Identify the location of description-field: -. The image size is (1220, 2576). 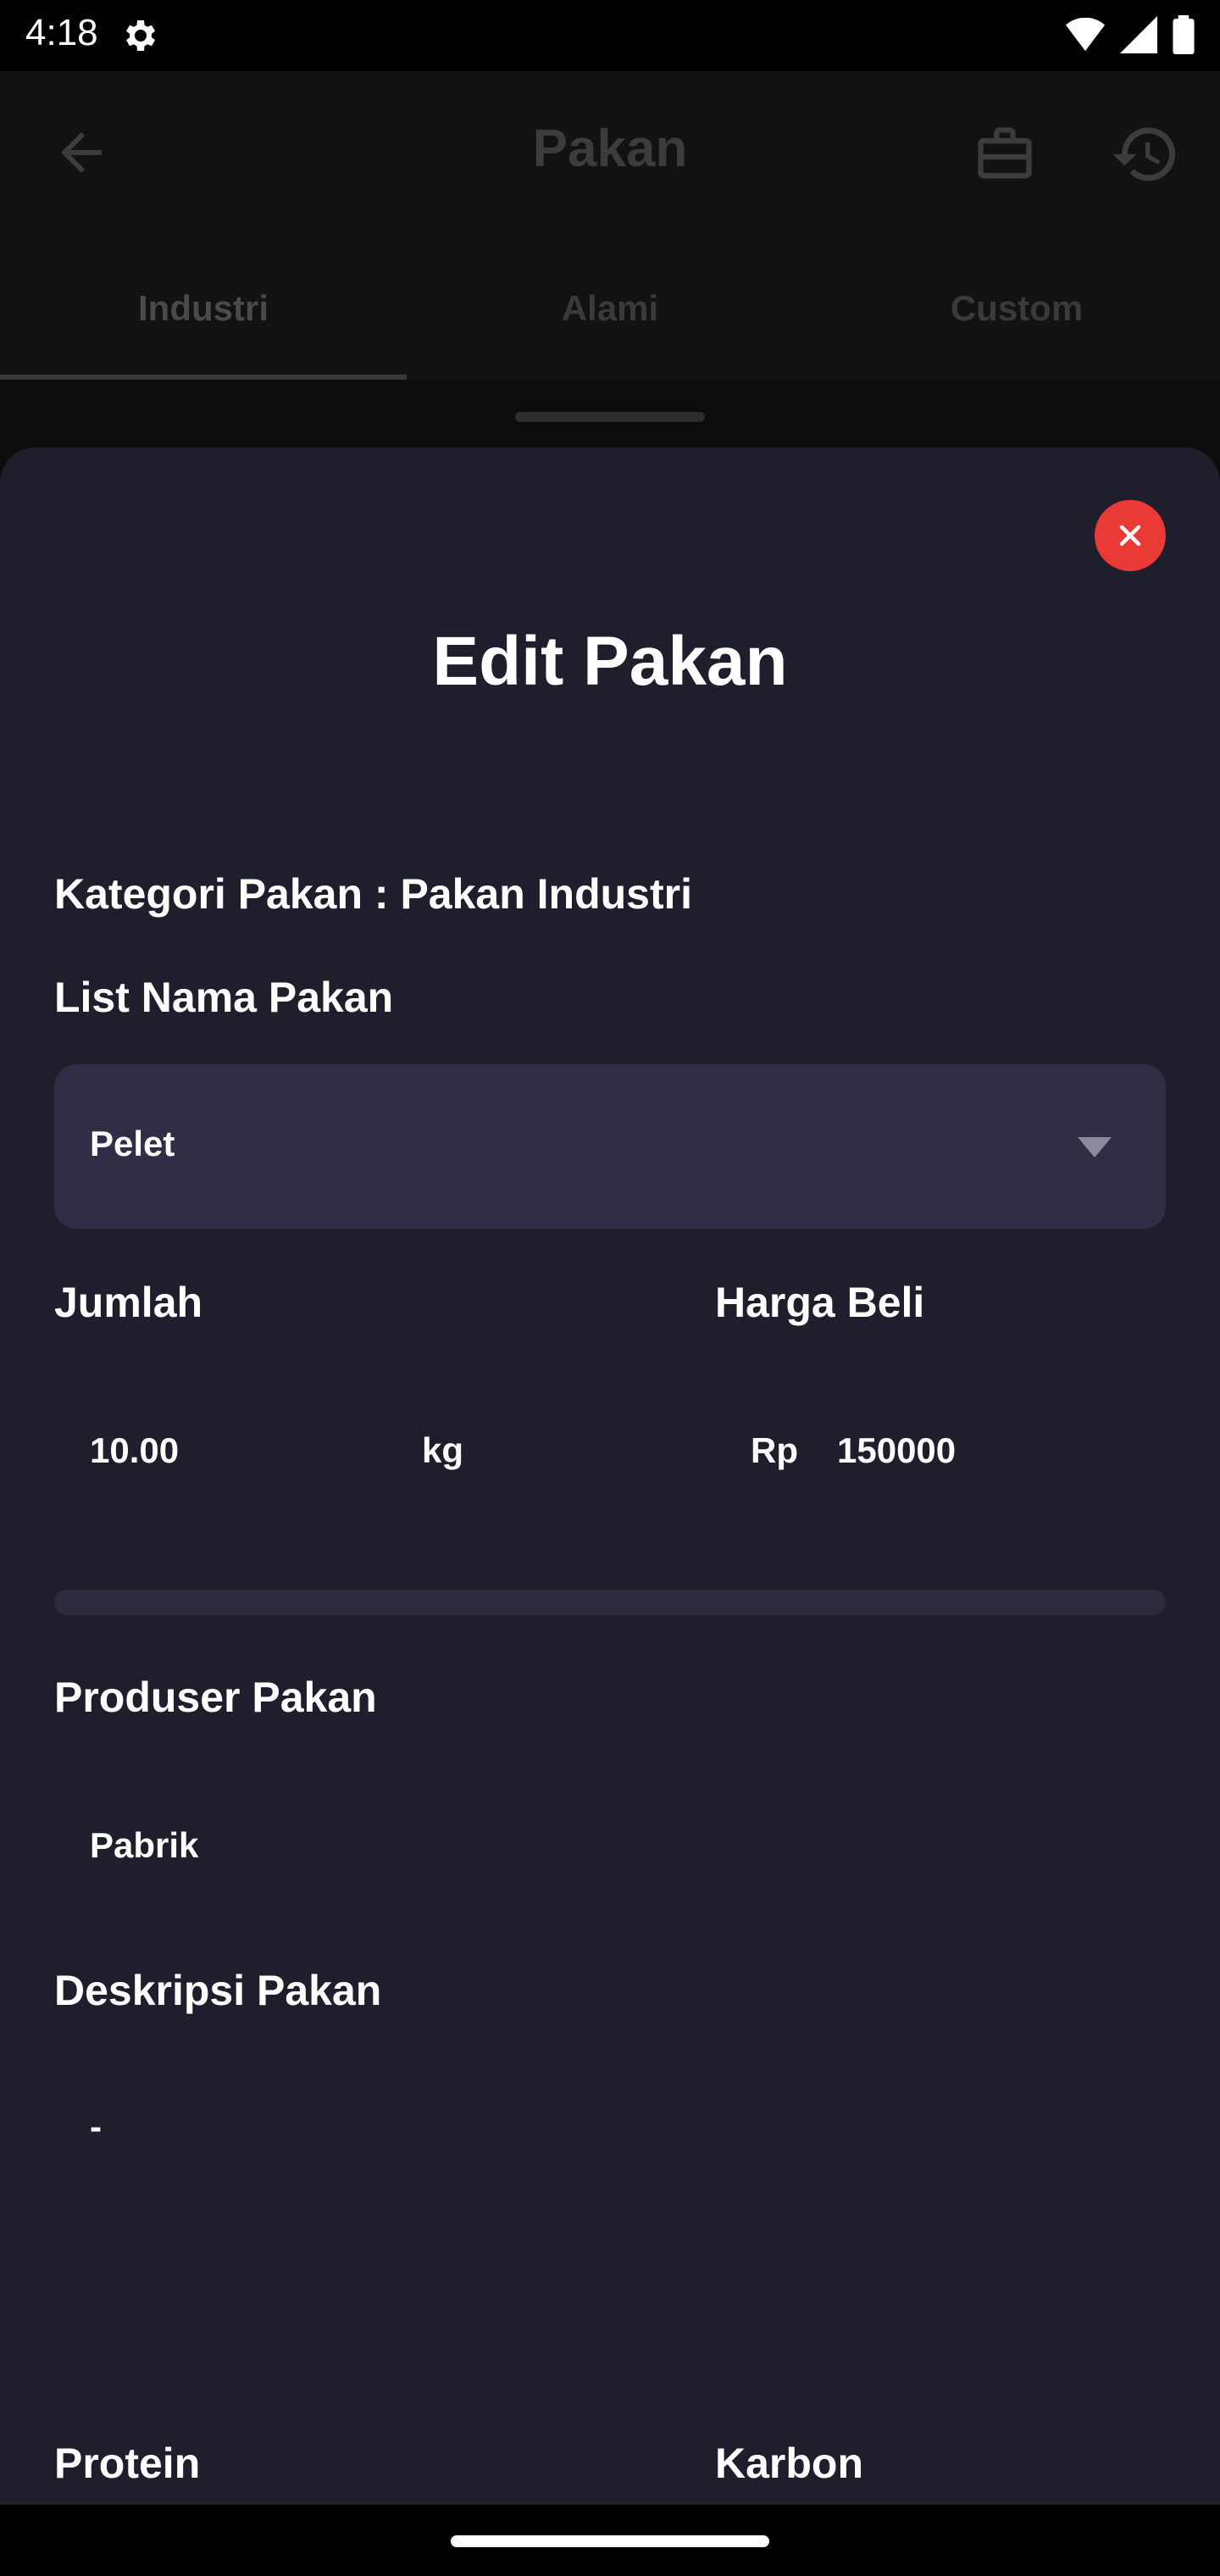
(96, 2127).